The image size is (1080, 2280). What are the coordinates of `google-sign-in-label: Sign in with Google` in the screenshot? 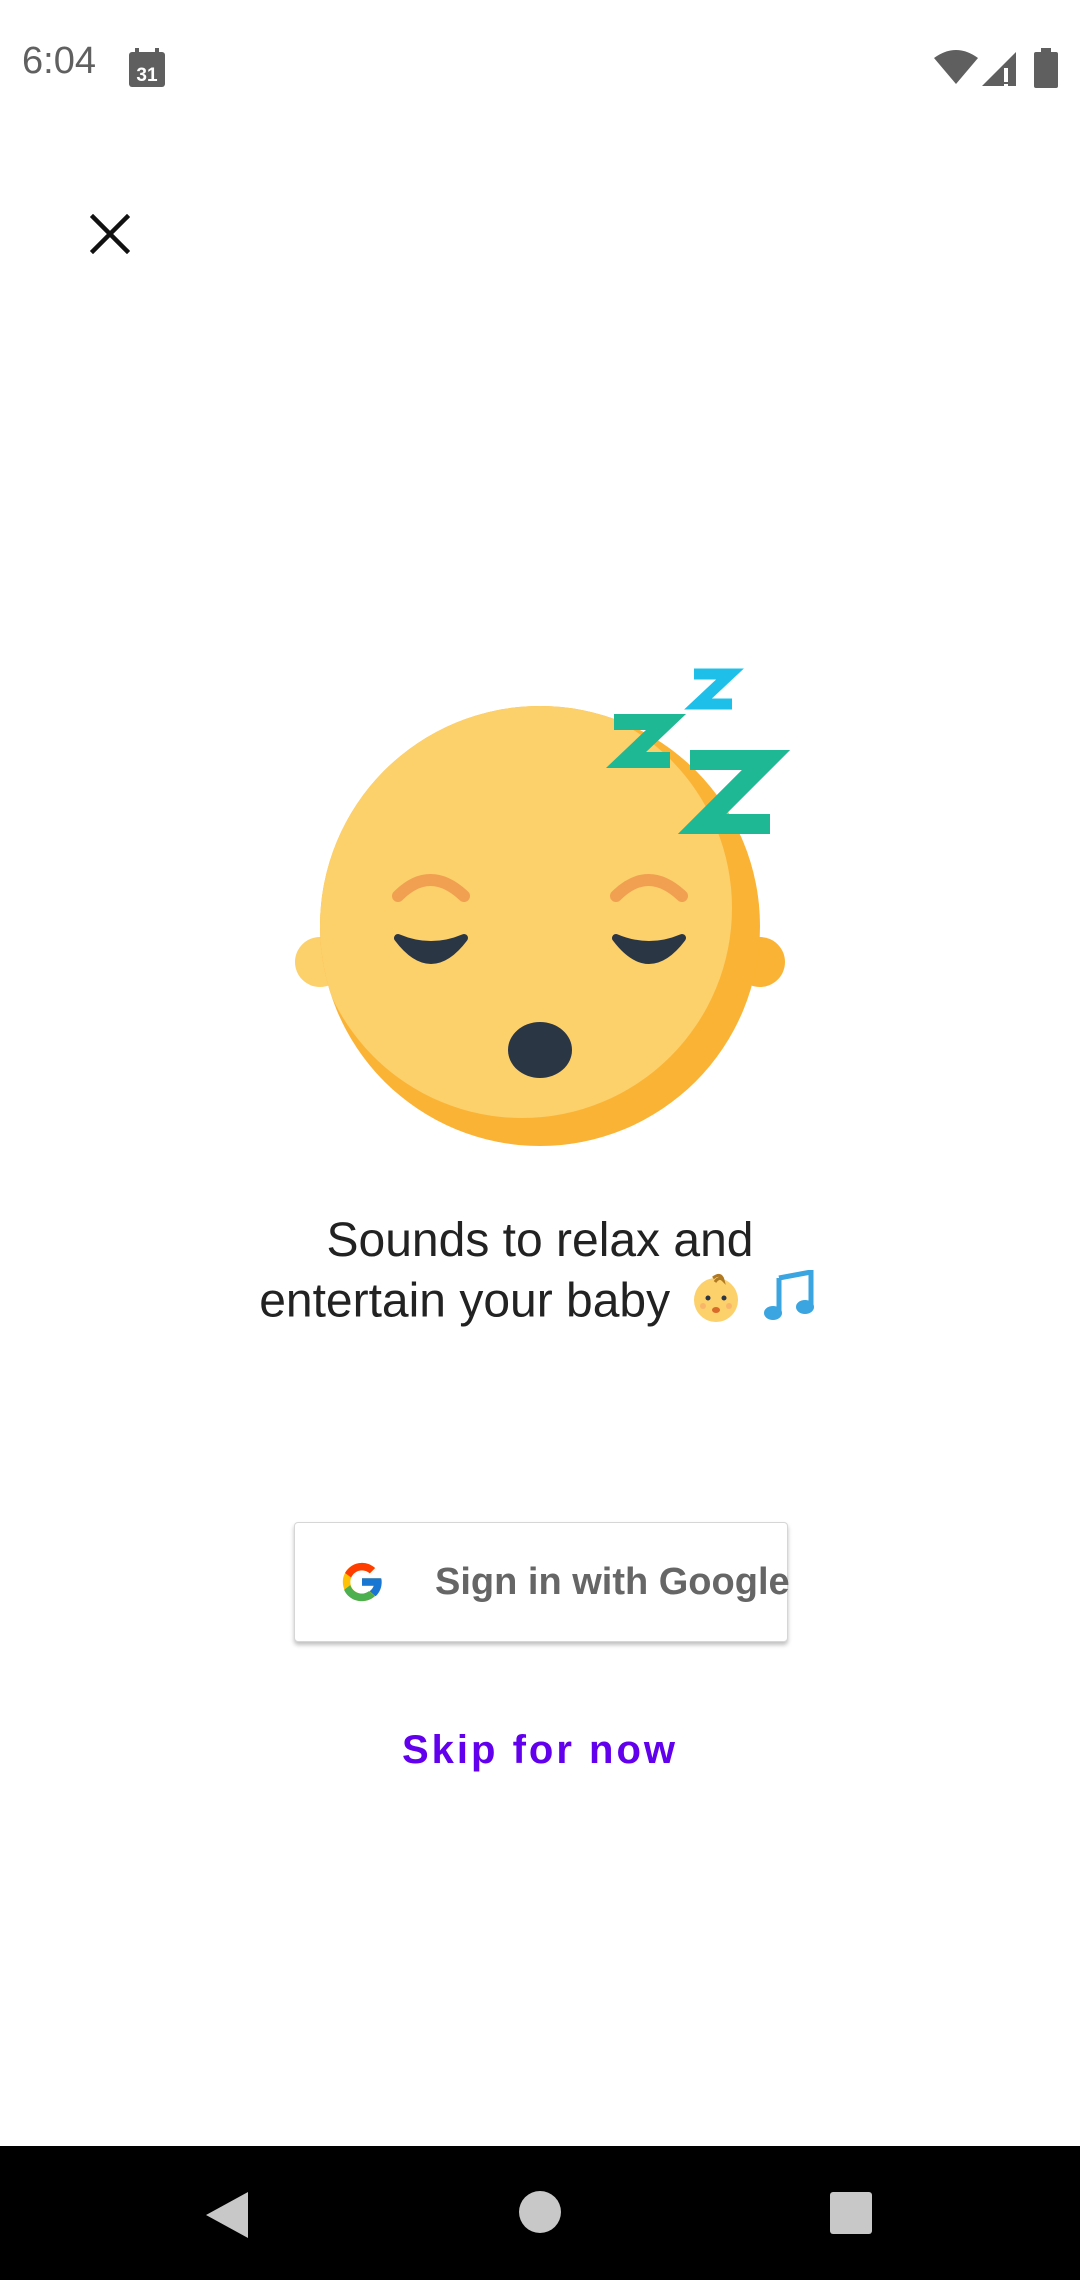 It's located at (612, 1582).